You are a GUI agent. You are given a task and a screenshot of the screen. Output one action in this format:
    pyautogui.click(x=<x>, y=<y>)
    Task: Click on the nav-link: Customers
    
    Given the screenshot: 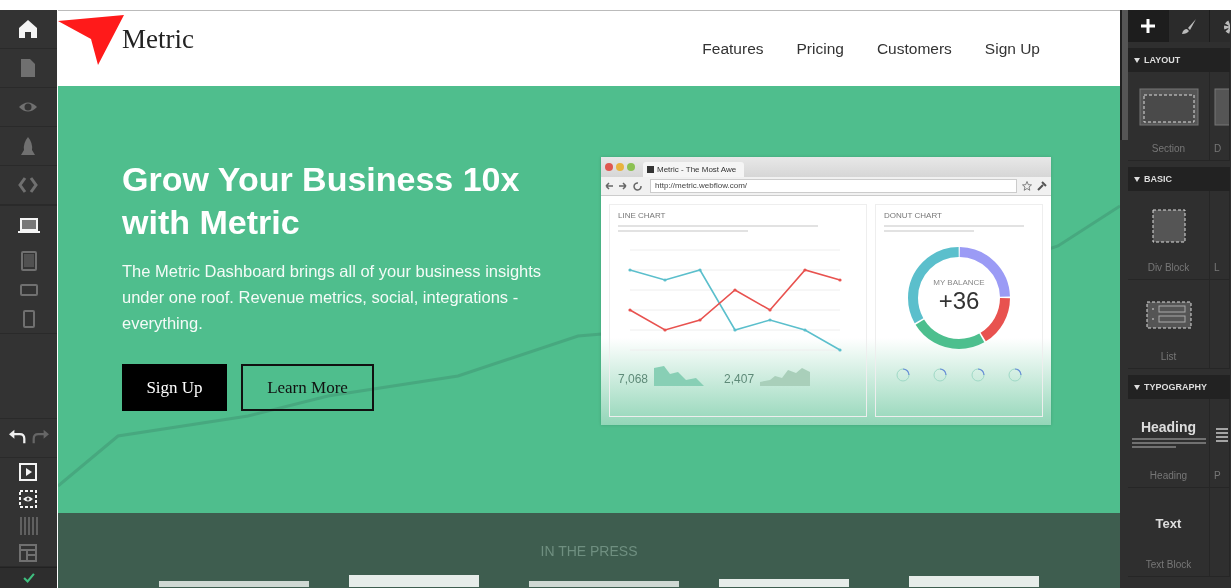 What is the action you would take?
    pyautogui.click(x=914, y=48)
    